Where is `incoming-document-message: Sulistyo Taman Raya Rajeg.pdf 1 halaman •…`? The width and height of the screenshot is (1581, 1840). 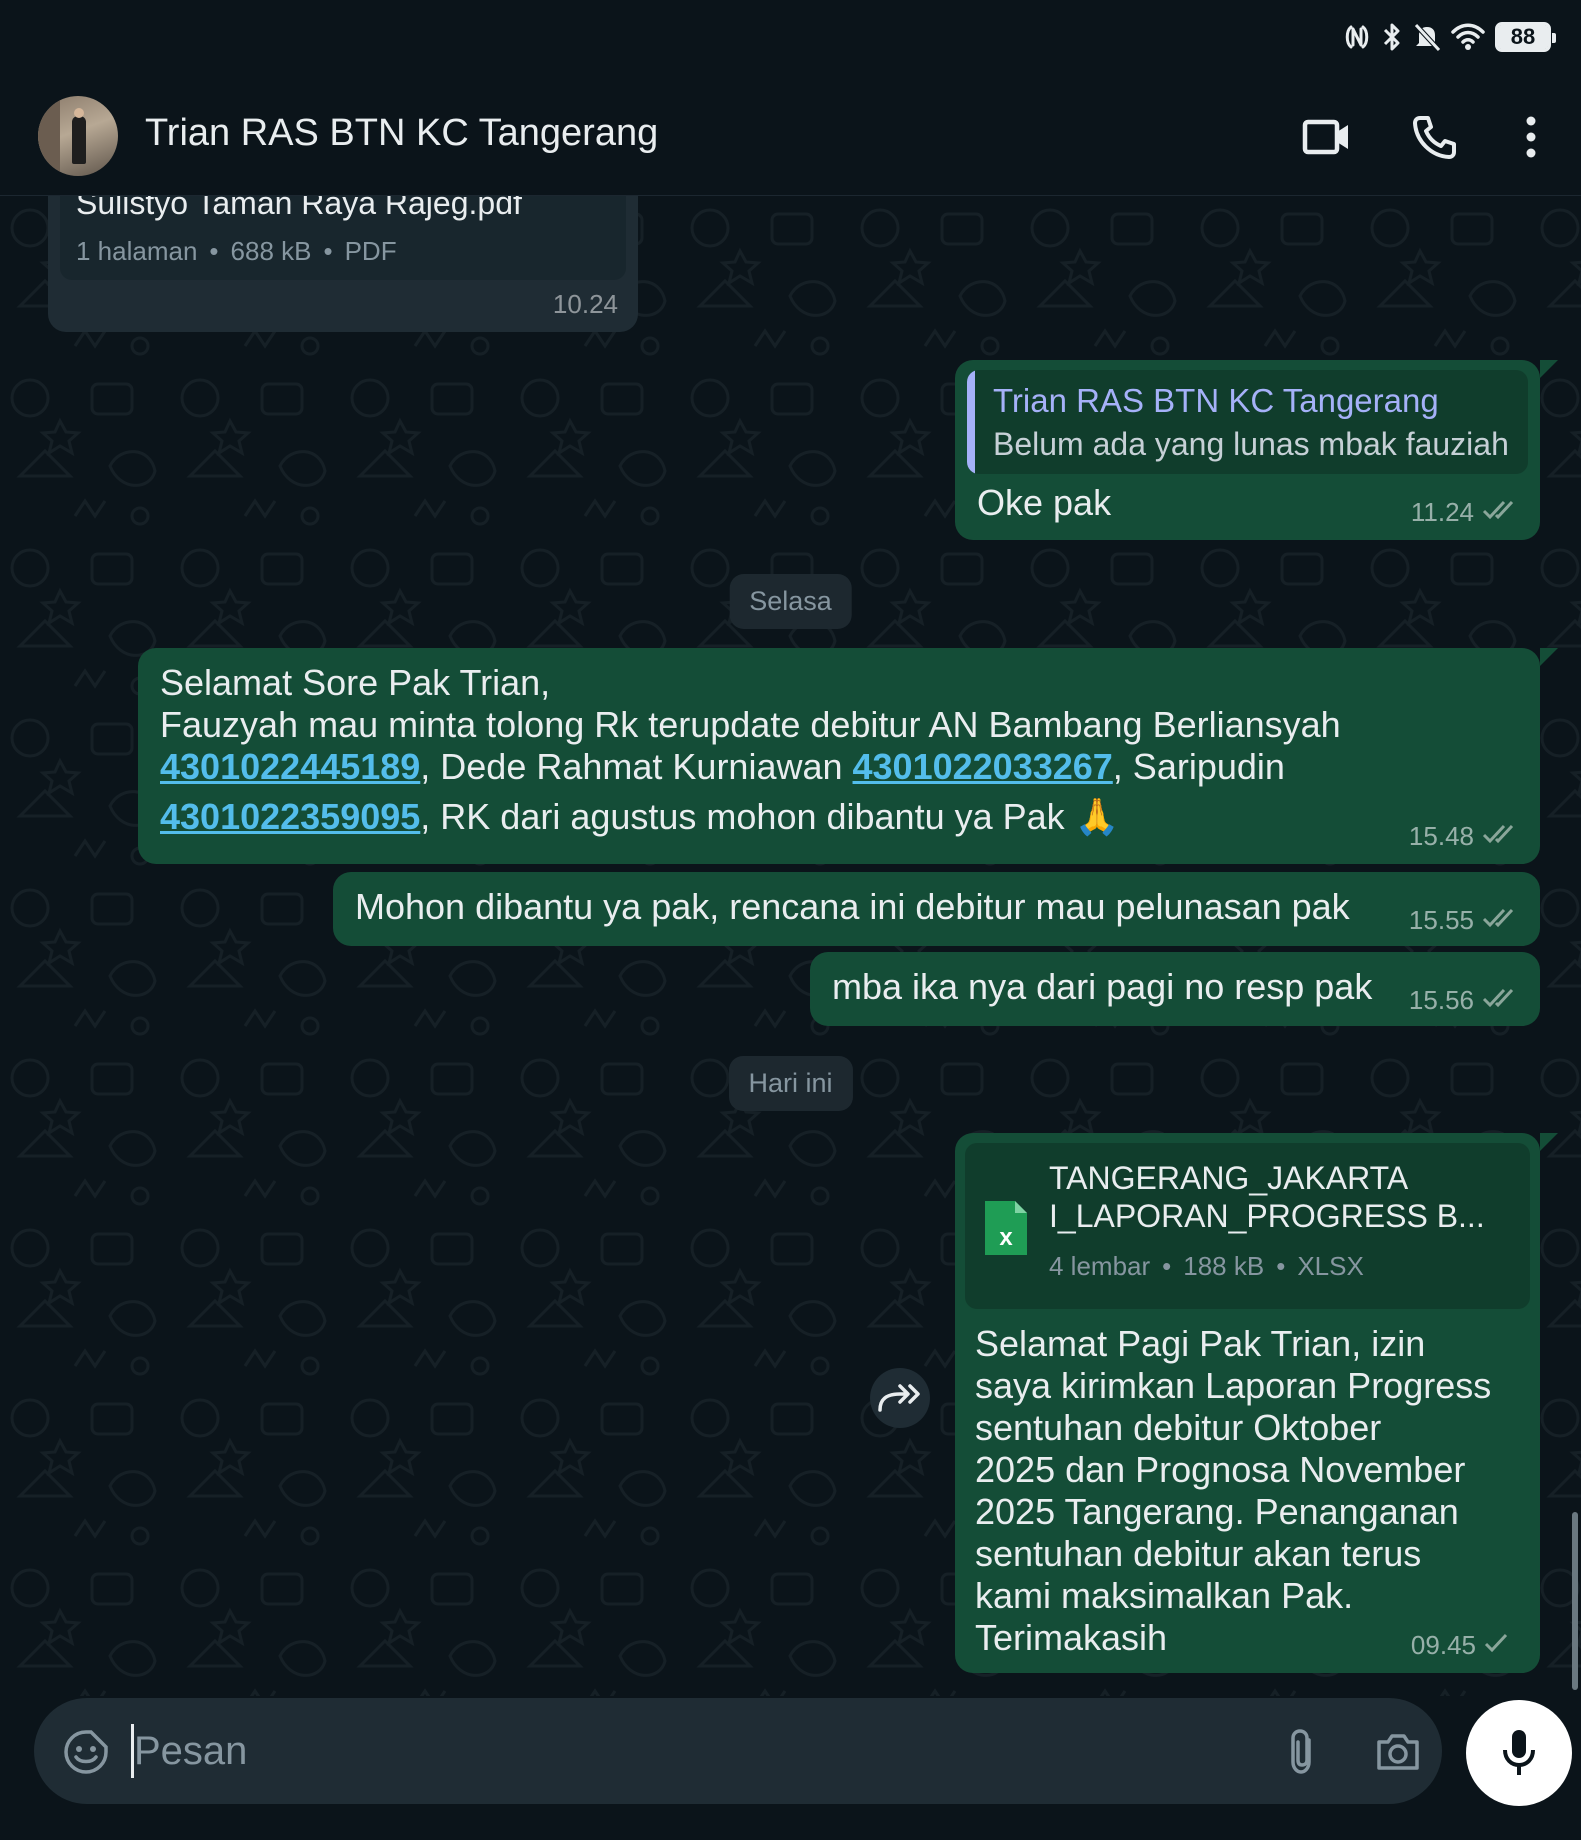 incoming-document-message: Sulistyo Taman Raya Rajeg.pdf 1 halaman •… is located at coordinates (343, 264).